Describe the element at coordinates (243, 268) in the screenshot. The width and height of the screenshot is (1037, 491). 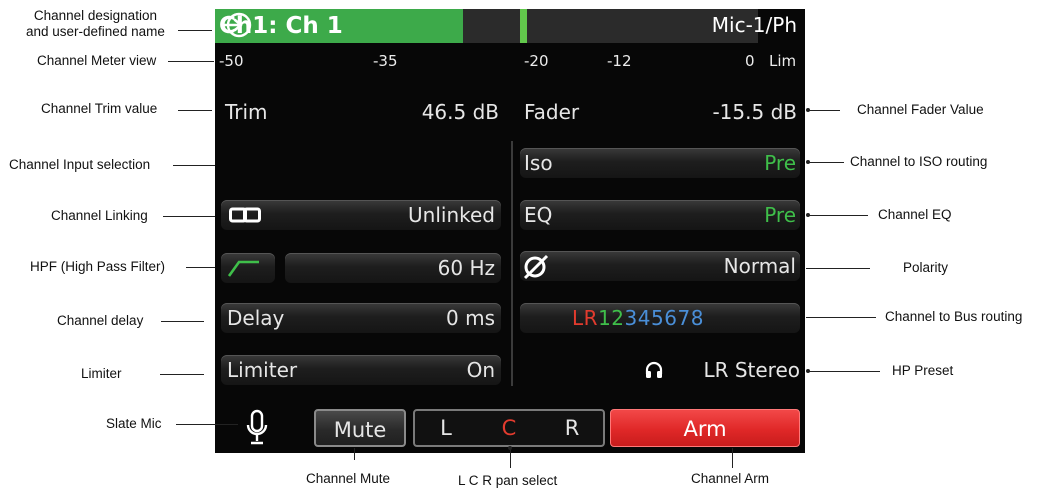
I see `hpf-curve-icon` at that location.